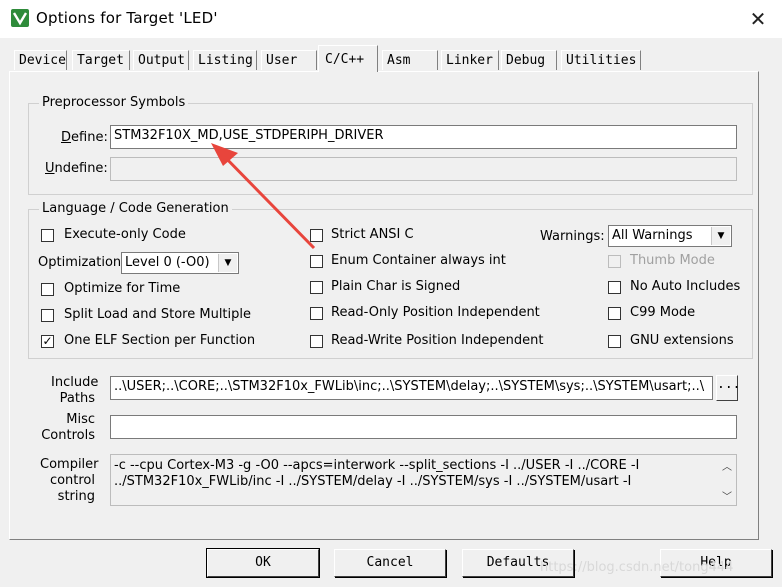  Describe the element at coordinates (47, 315) in the screenshot. I see `split-load-checkbox` at that location.